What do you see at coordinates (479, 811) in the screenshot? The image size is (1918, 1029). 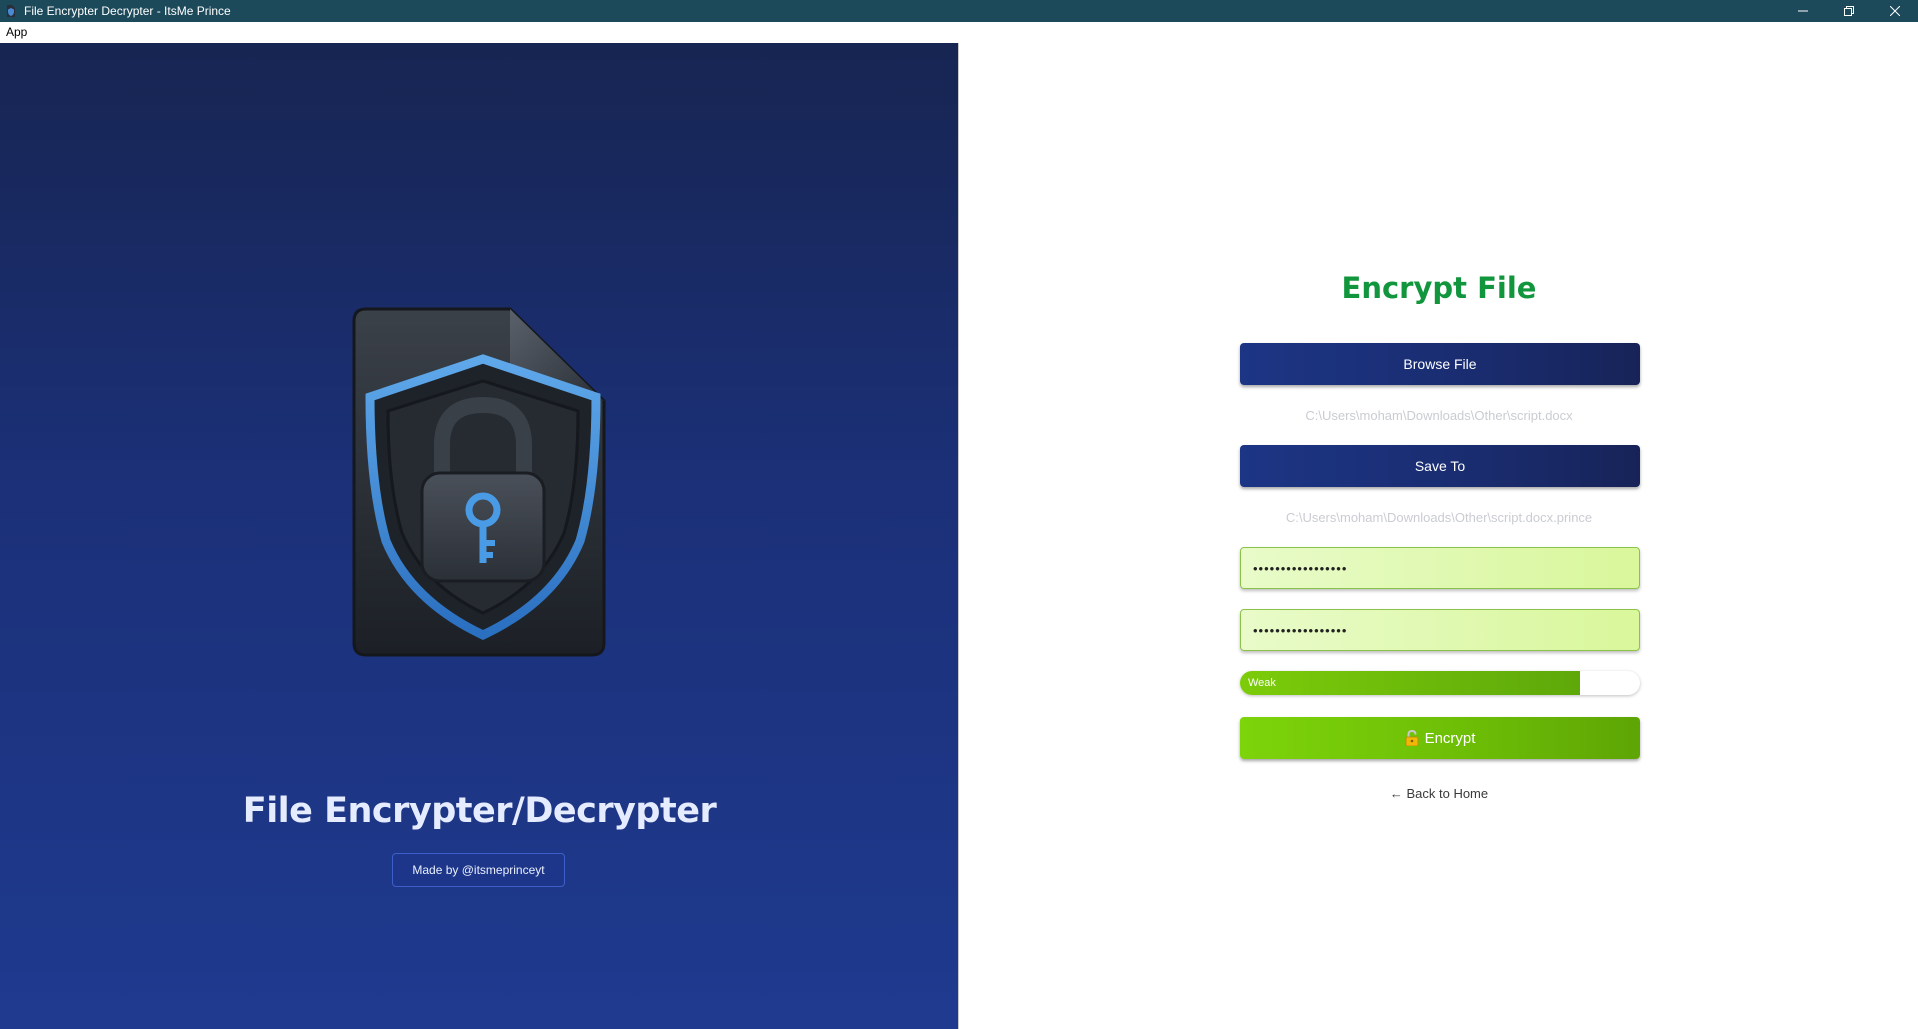 I see `hero-title: File Encrypter/Decrypter` at bounding box center [479, 811].